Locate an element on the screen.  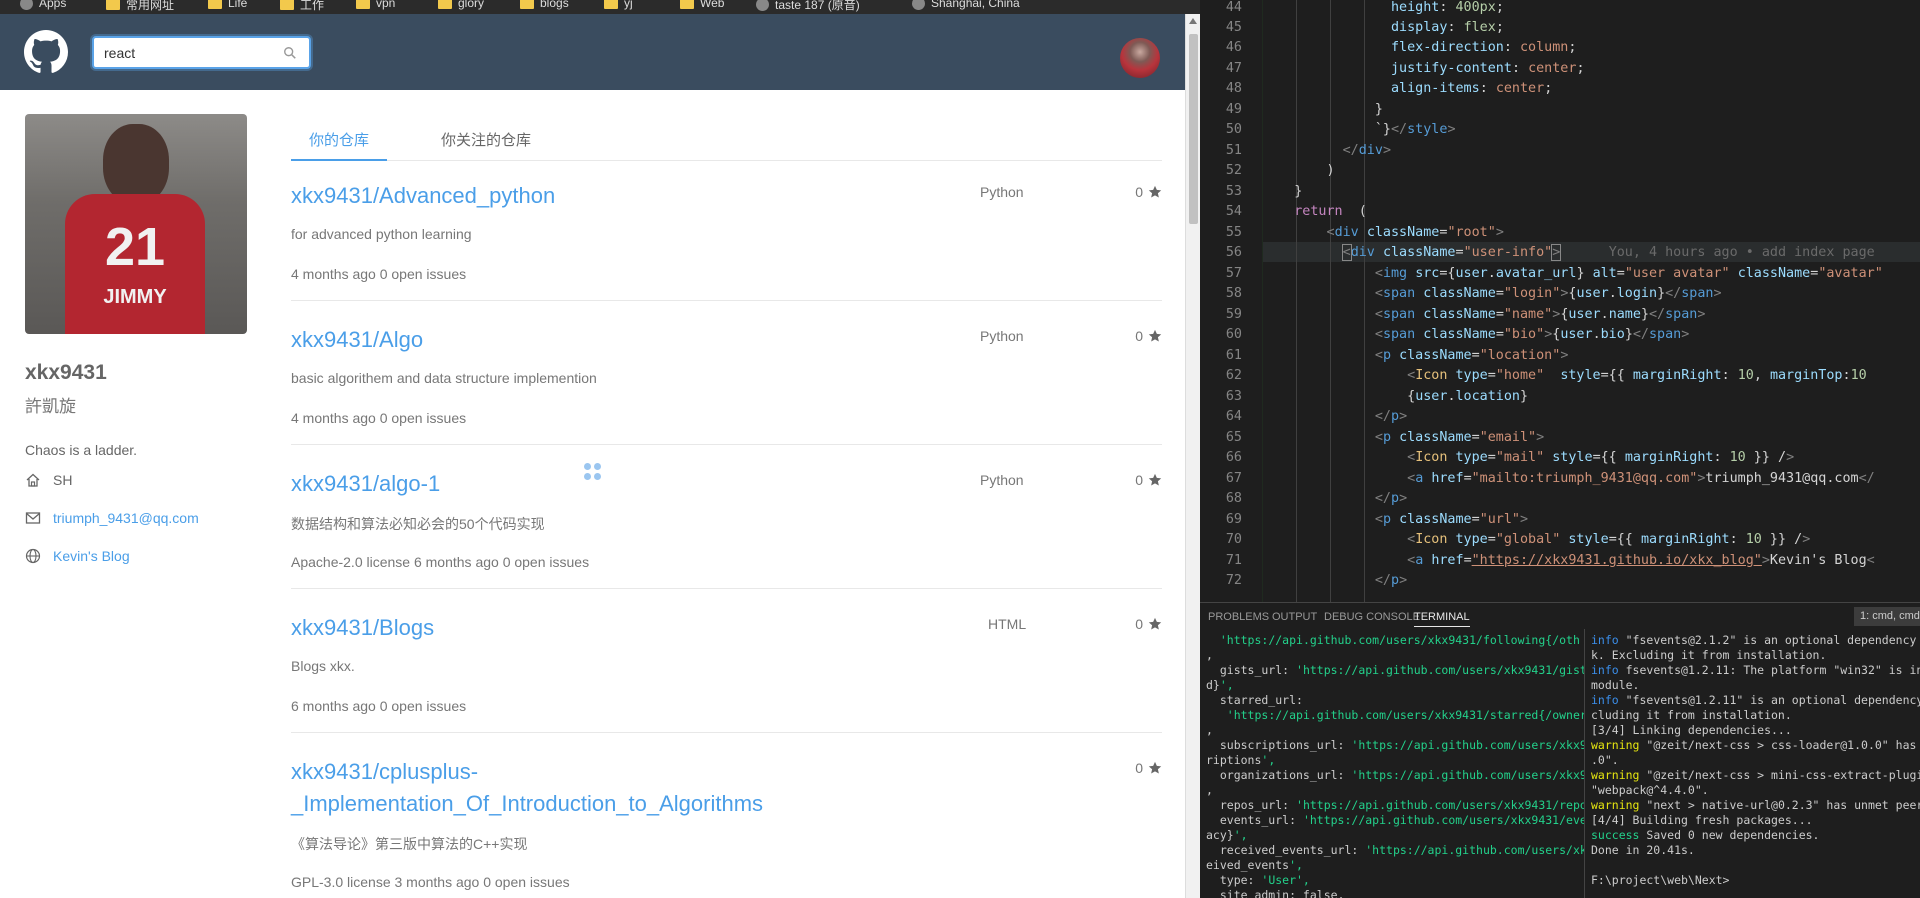
bookmark-folder: vpn is located at coordinates (375, 5).